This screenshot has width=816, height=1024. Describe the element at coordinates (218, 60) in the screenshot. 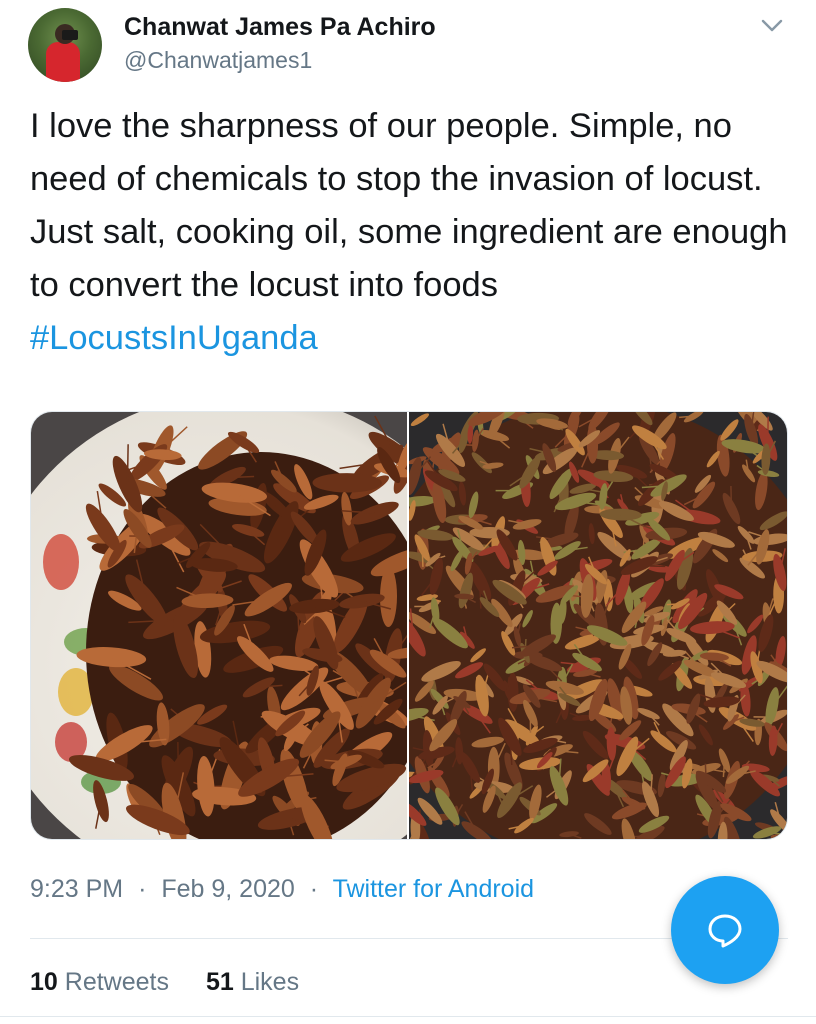

I see `author-handle: @Chanwatjames1` at that location.